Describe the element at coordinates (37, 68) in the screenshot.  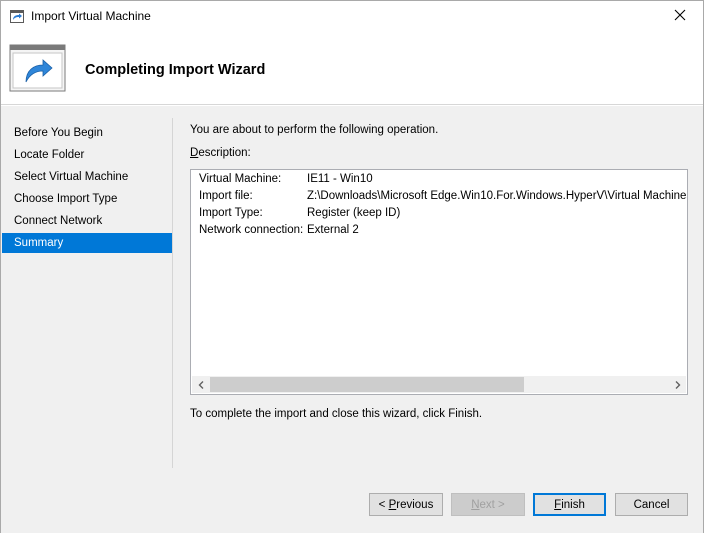
I see `import-wizard-icon` at that location.